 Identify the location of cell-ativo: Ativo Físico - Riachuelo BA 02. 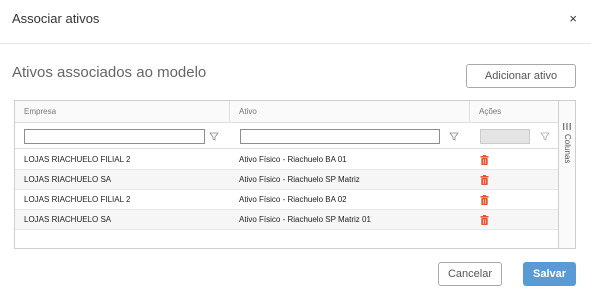
(293, 199).